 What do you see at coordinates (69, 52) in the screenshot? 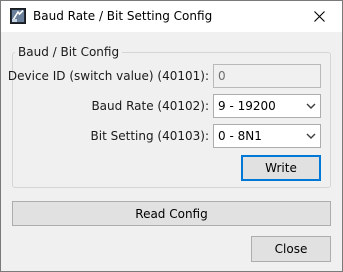
I see `group-title: Baud / Bit Config` at bounding box center [69, 52].